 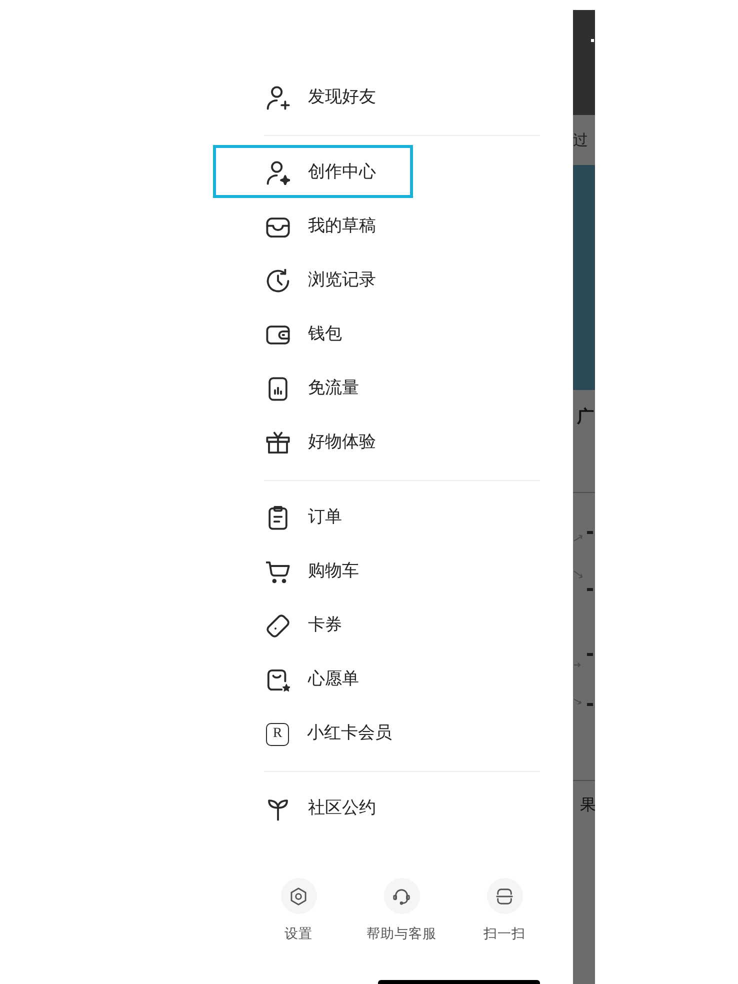 I want to click on sprout-icon, so click(x=278, y=809).